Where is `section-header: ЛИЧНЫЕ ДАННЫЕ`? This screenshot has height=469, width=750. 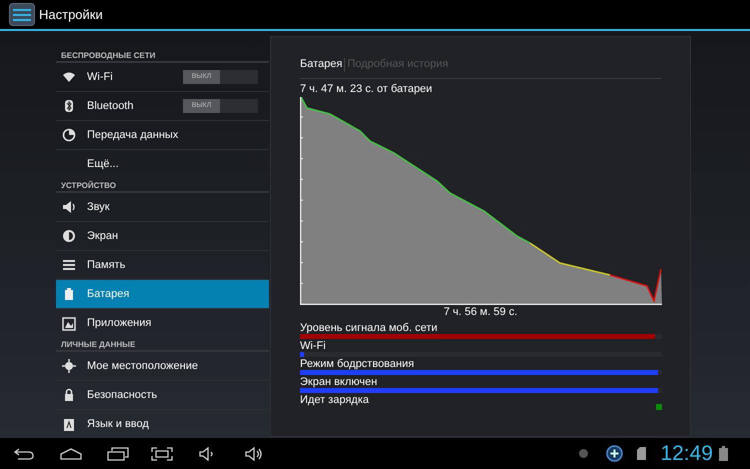
section-header: ЛИЧНЫЕ ДАННЫЕ is located at coordinates (162, 345).